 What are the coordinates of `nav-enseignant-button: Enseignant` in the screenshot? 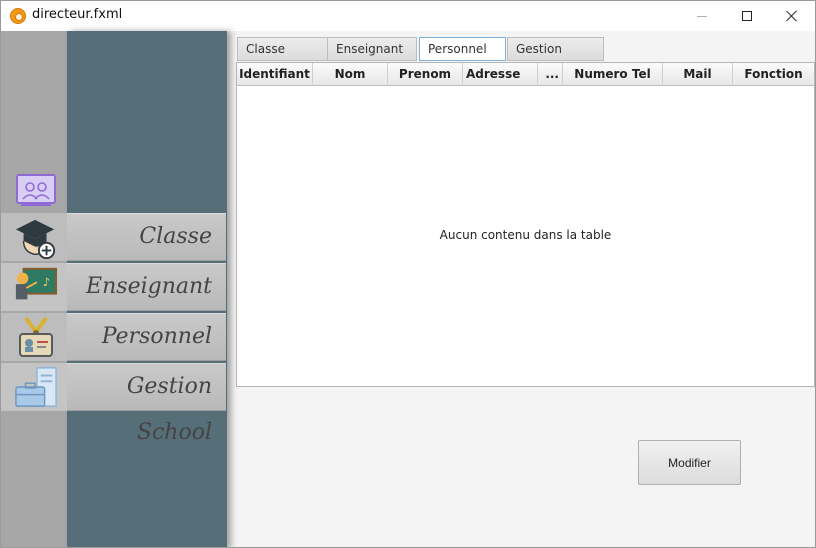 It's located at (146, 287).